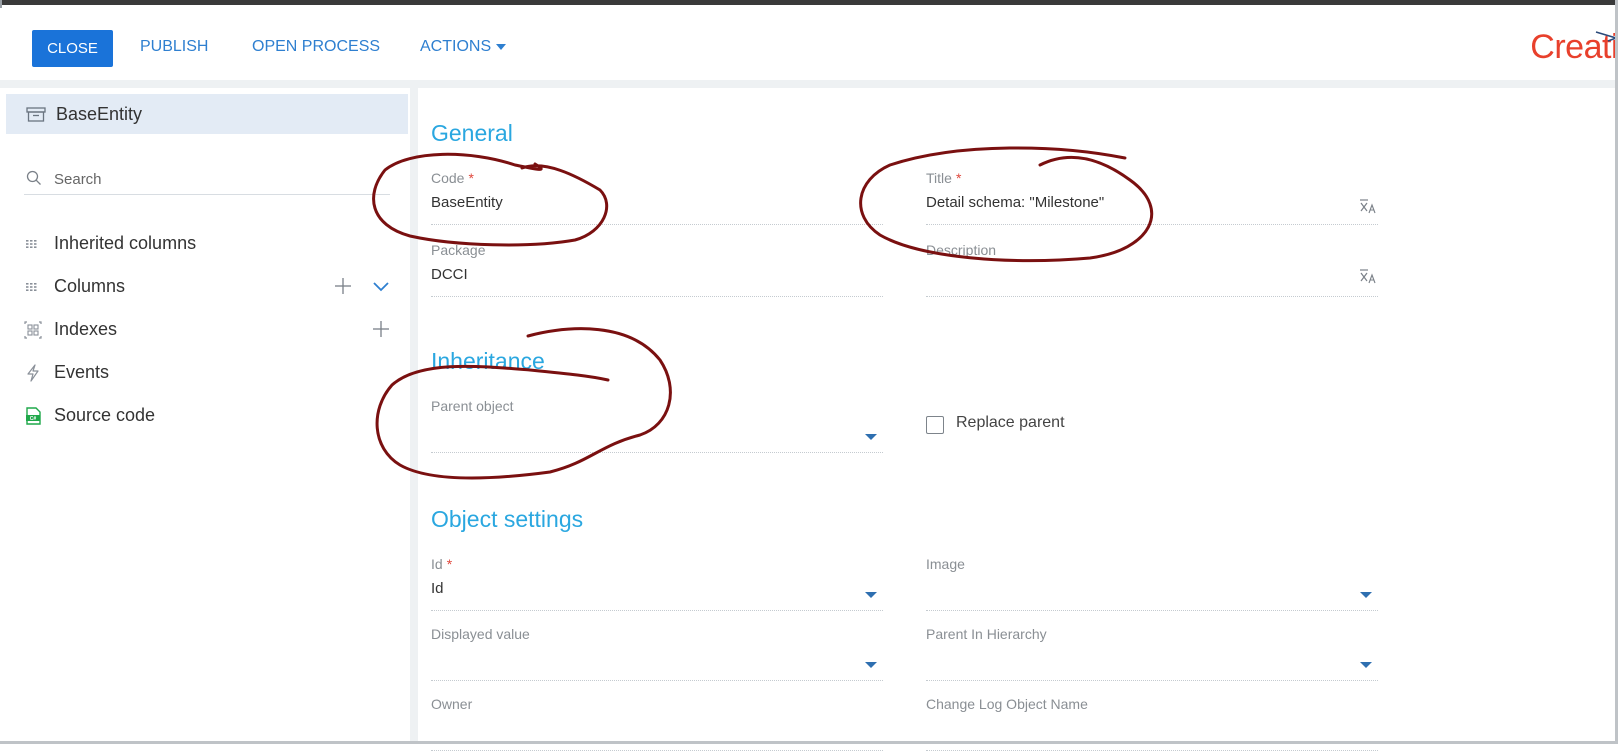 The image size is (1618, 751). What do you see at coordinates (449, 274) in the screenshot?
I see `package-value: DCCI` at bounding box center [449, 274].